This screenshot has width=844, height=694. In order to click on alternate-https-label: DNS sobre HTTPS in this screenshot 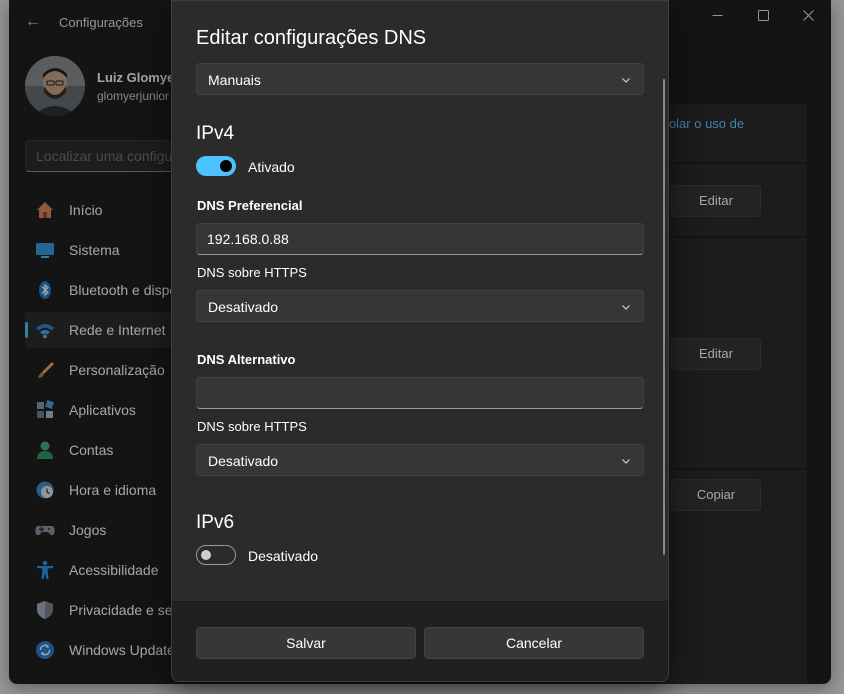, I will do `click(252, 426)`.